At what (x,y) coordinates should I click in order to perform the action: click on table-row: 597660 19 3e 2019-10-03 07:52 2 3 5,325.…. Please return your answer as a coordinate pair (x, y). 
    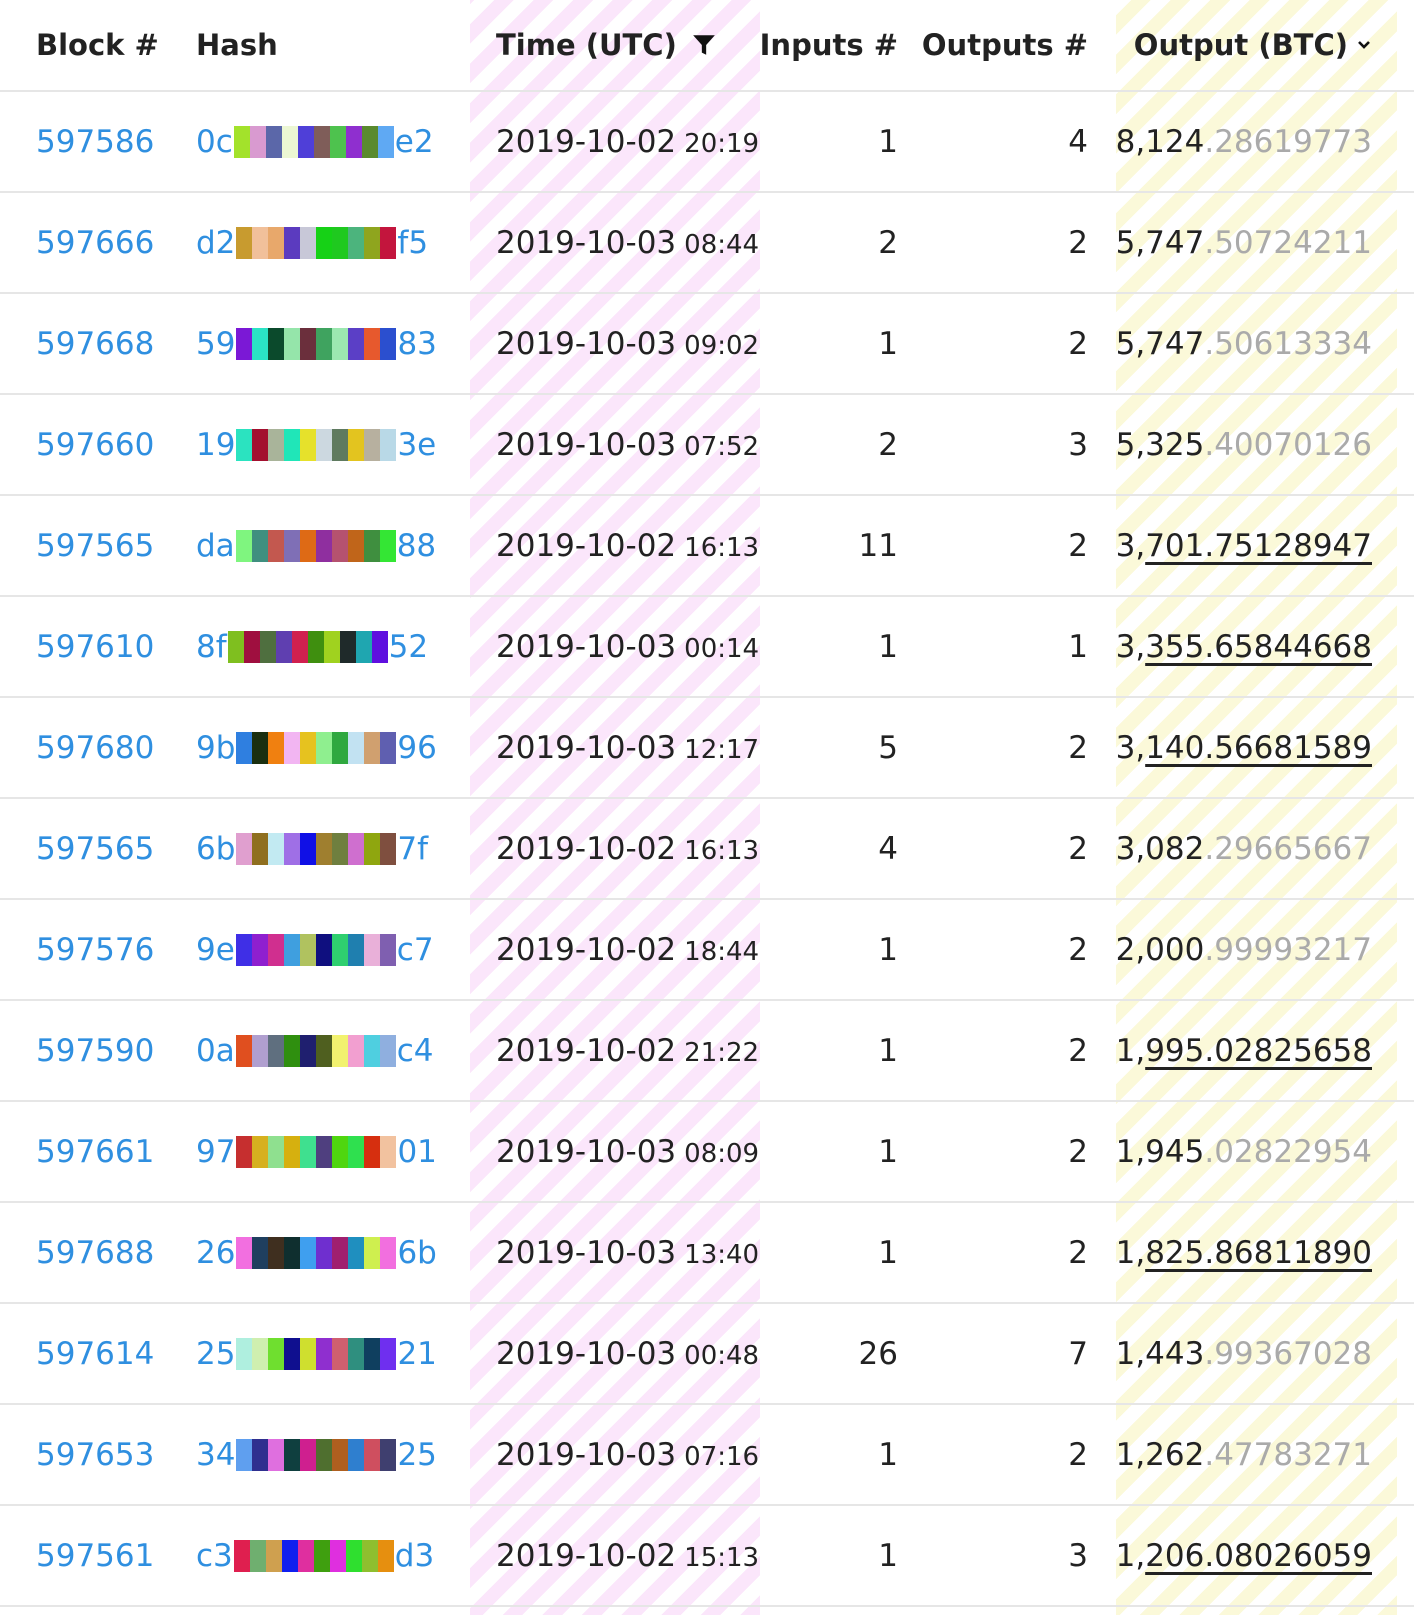
    Looking at the image, I should click on (707, 445).